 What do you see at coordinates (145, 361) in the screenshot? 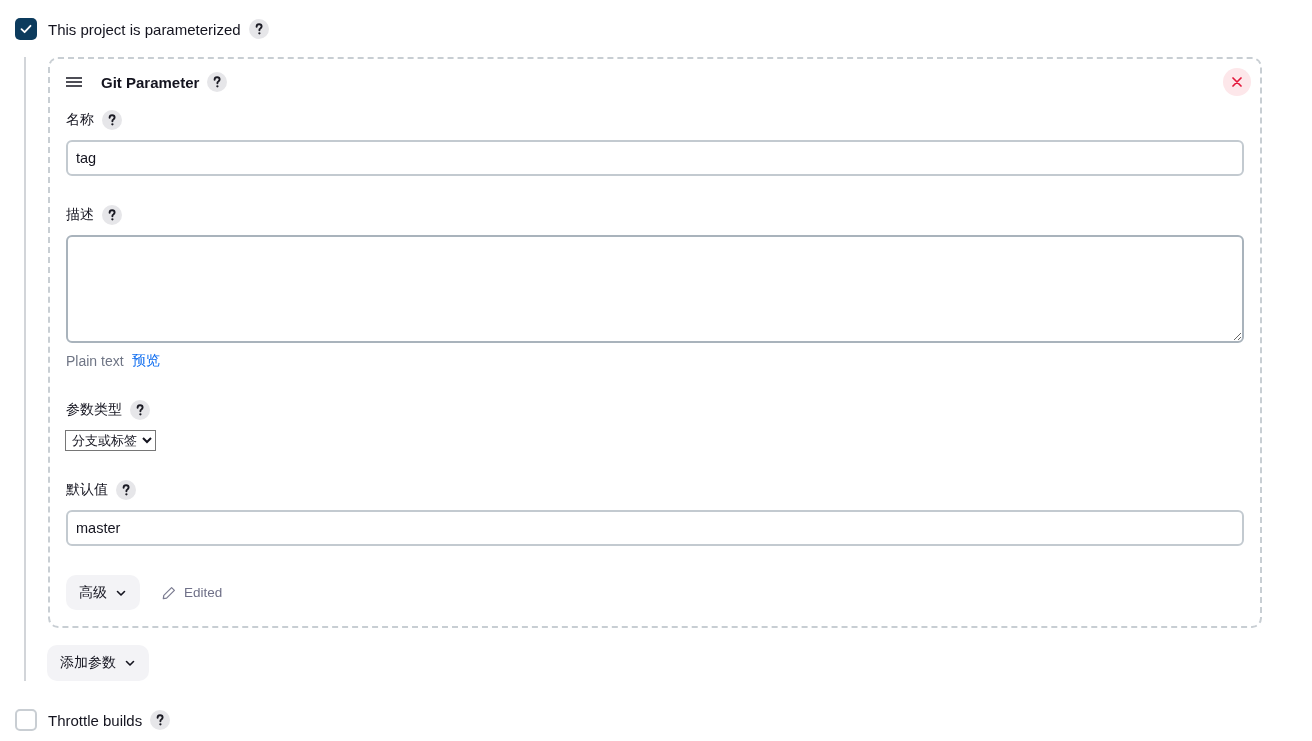
I see `preview-link: 预览` at bounding box center [145, 361].